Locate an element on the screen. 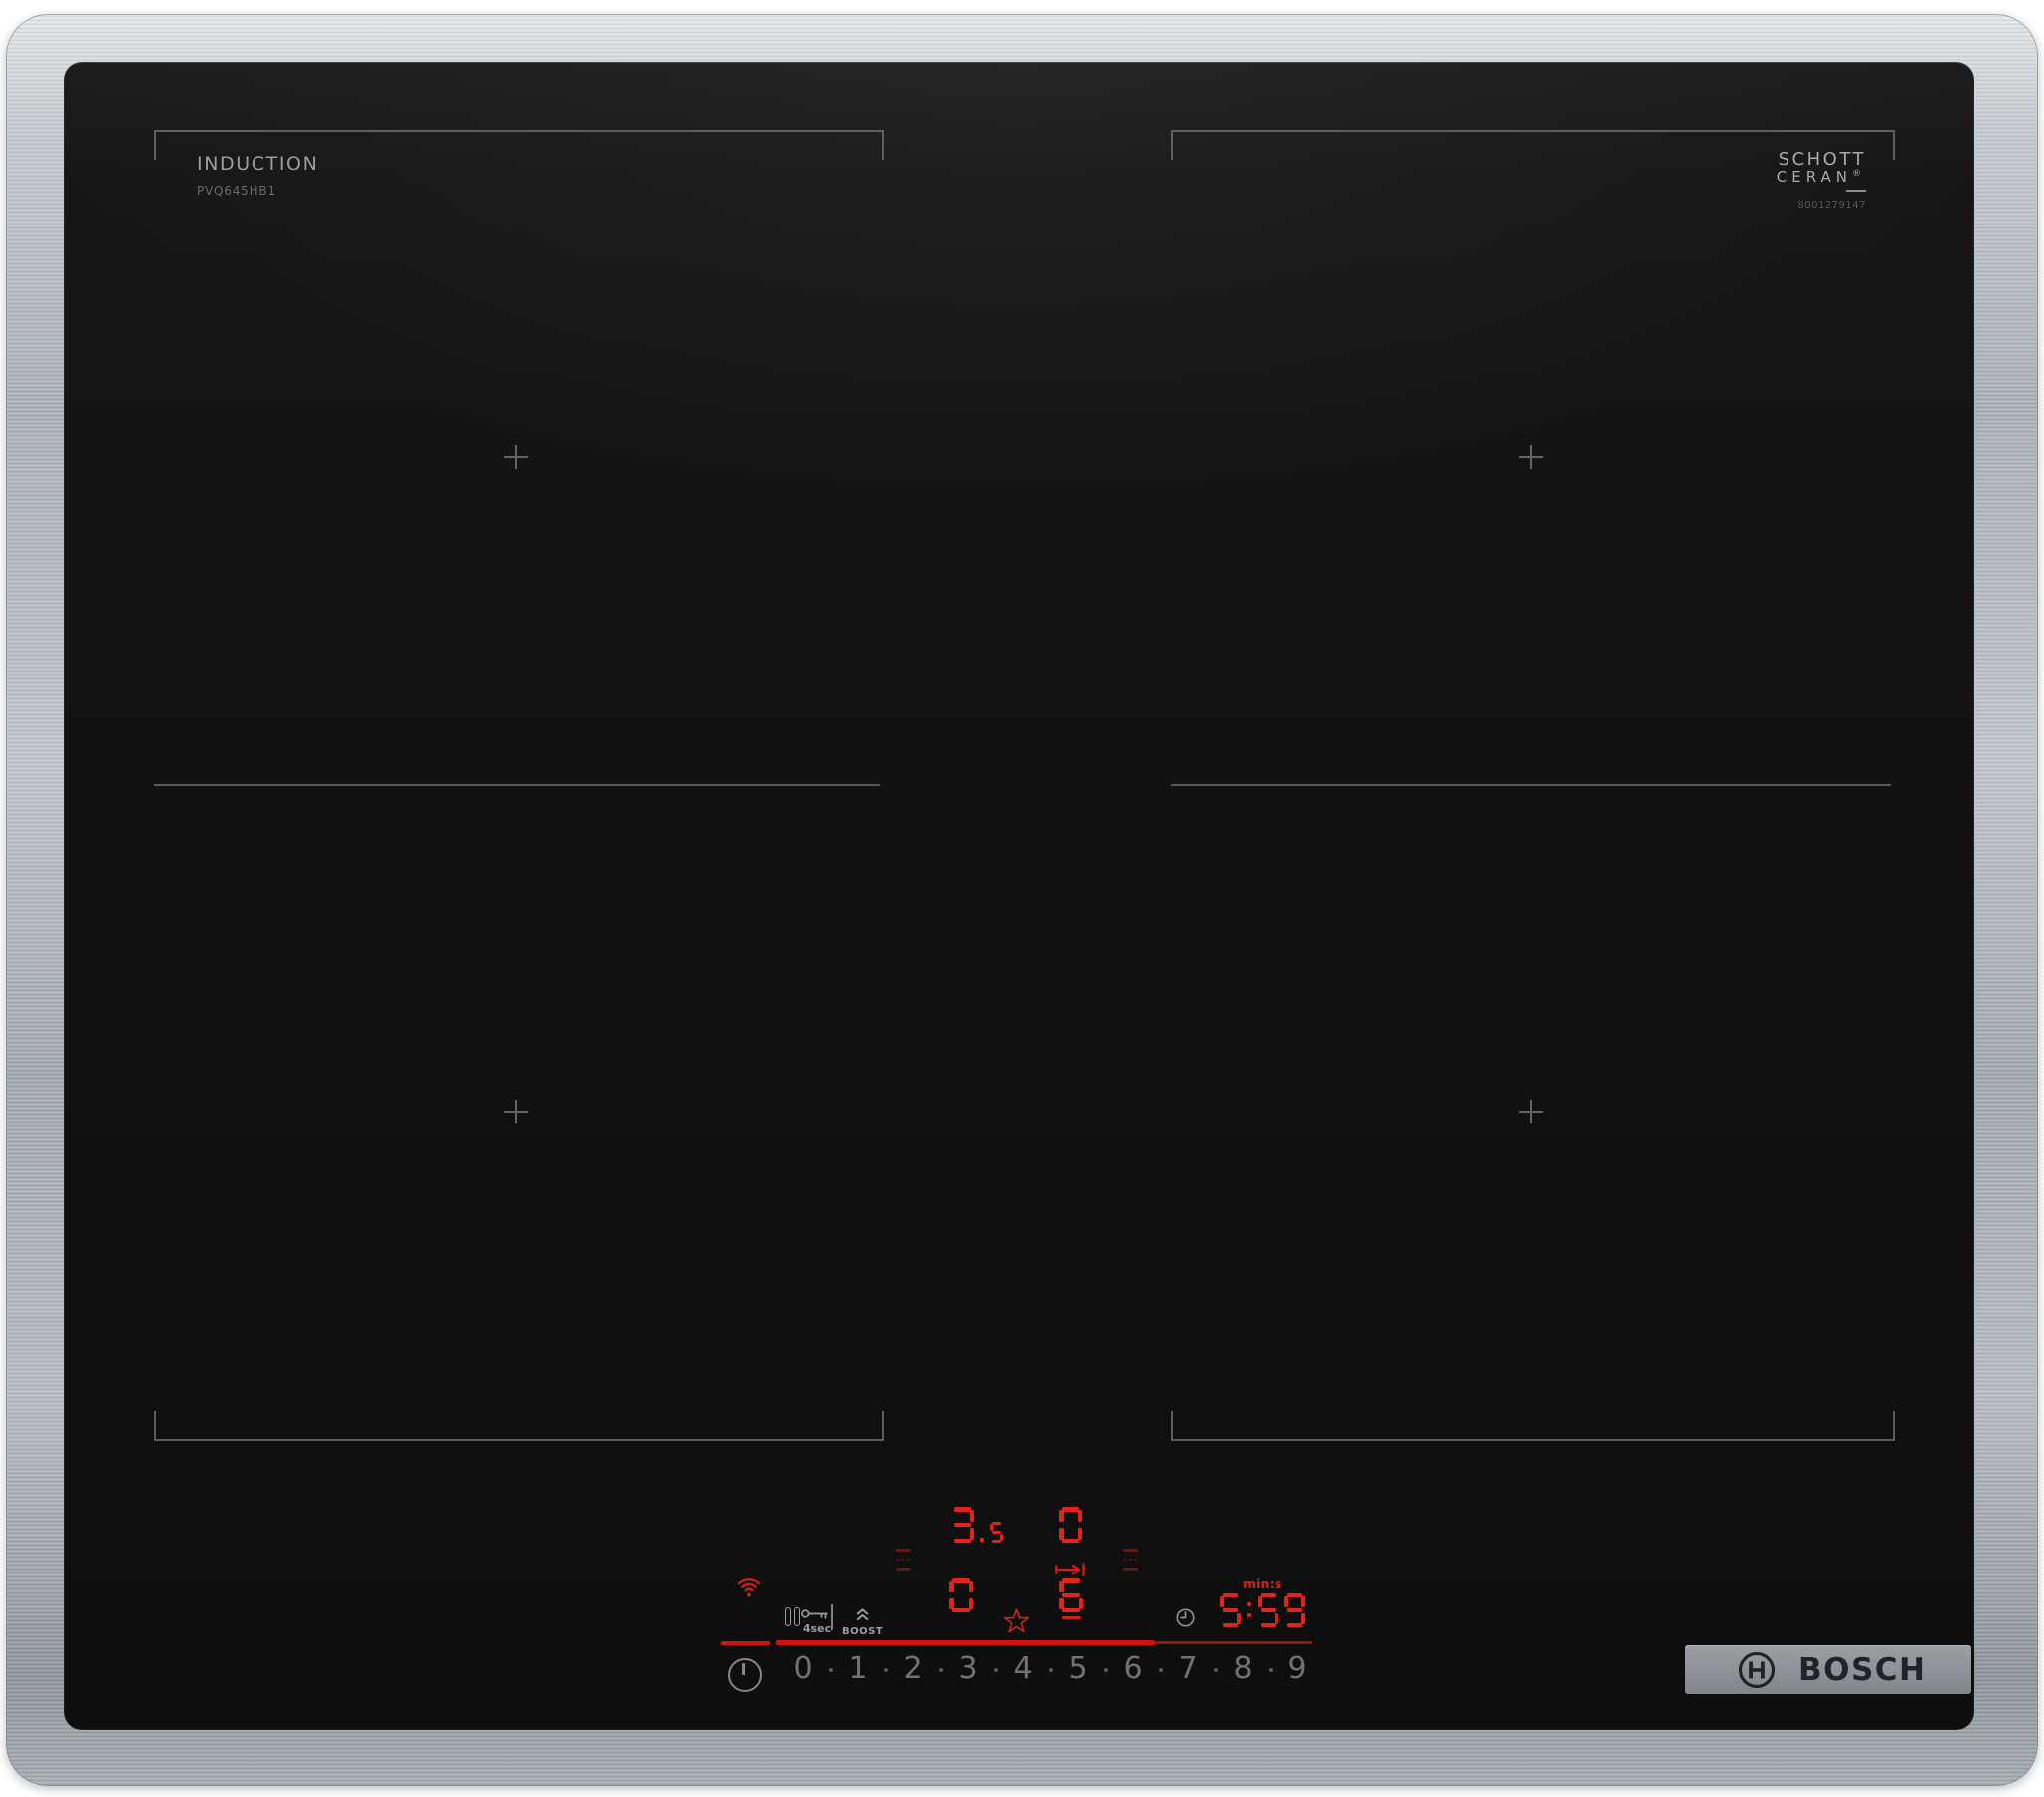 The width and height of the screenshot is (2044, 1797). active-zone-underline is located at coordinates (1071, 1617).